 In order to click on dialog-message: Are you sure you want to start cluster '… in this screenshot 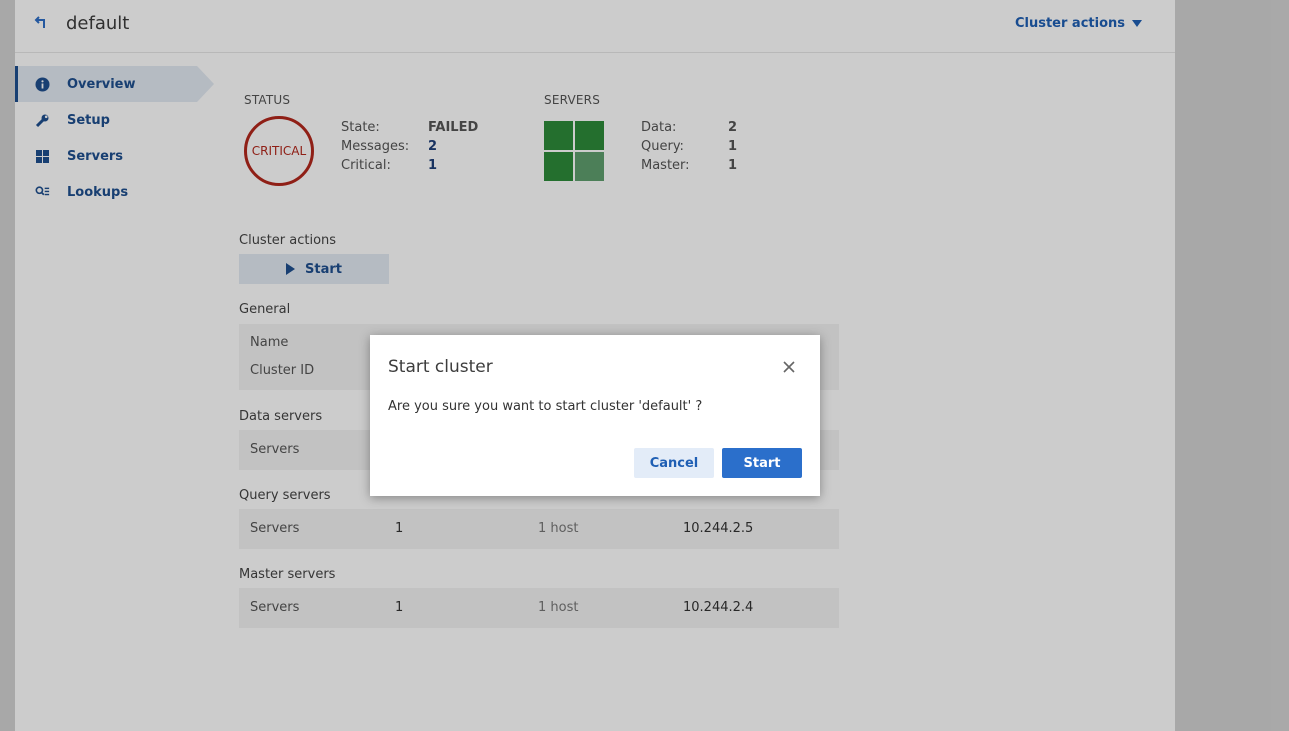, I will do `click(545, 406)`.